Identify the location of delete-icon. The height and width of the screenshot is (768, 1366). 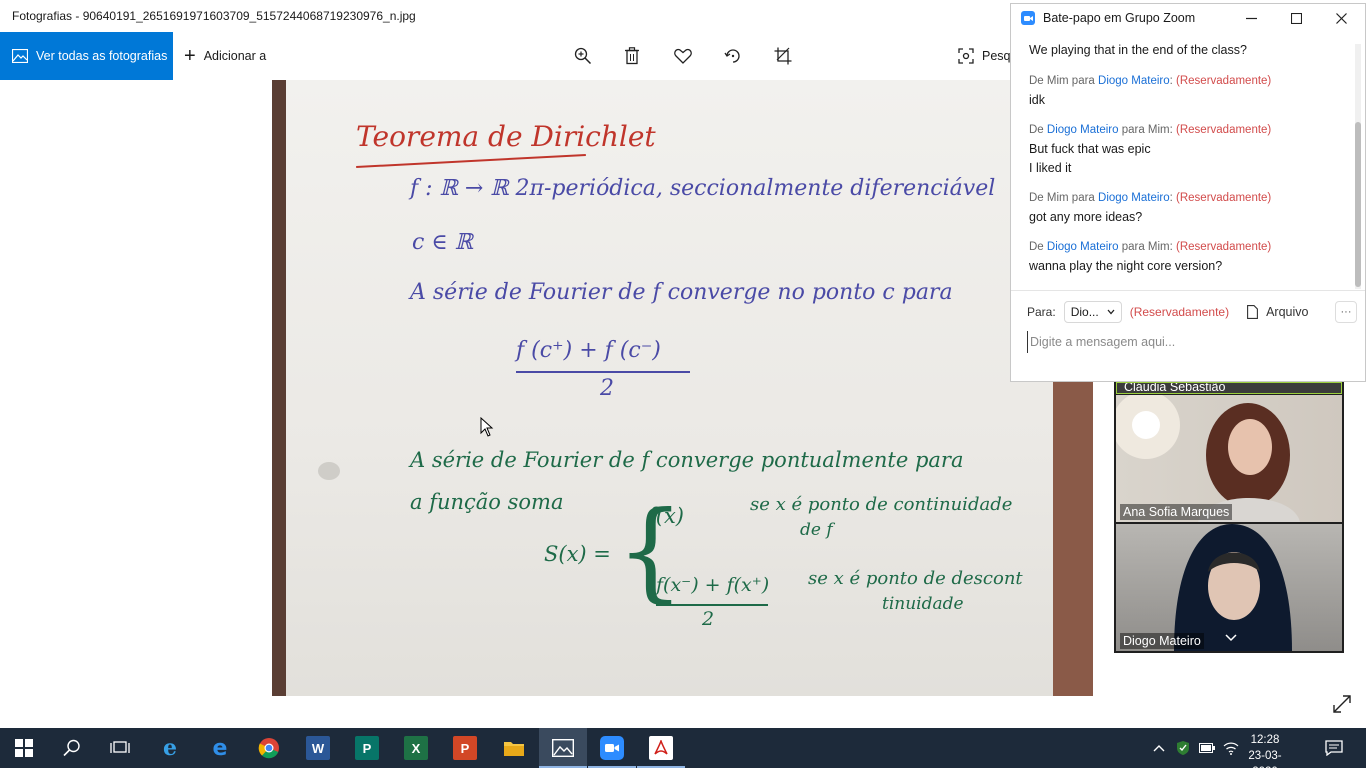
(632, 56).